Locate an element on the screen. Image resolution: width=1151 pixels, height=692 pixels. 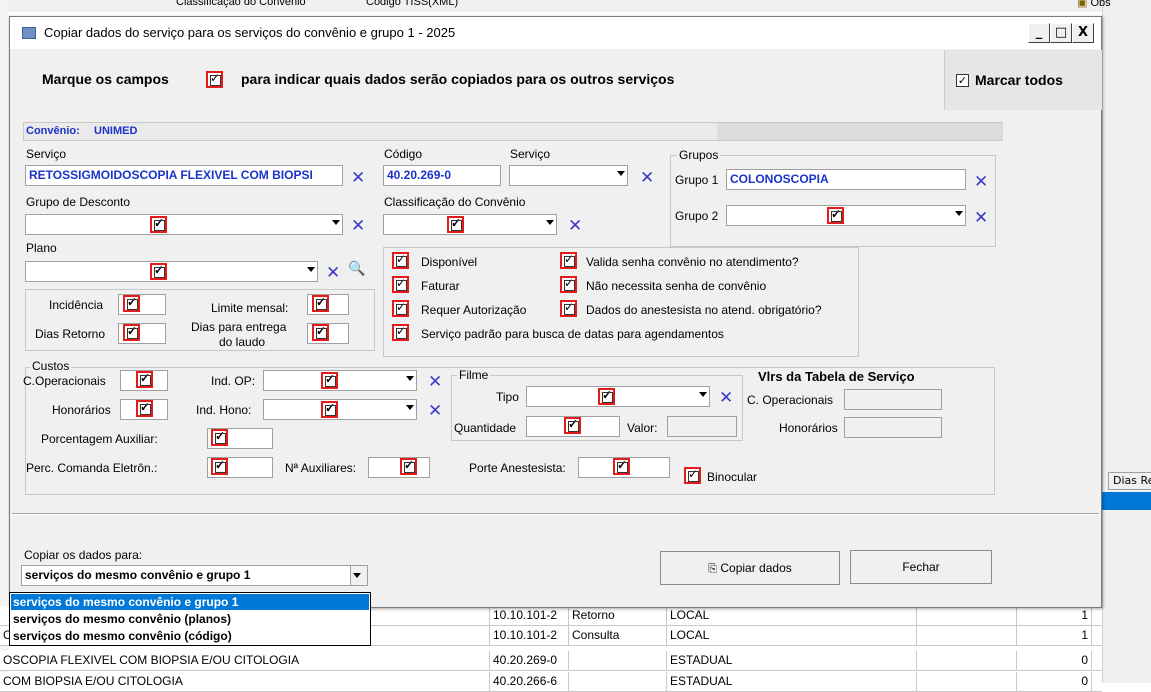
quantidade-input: ✓ is located at coordinates (573, 426).